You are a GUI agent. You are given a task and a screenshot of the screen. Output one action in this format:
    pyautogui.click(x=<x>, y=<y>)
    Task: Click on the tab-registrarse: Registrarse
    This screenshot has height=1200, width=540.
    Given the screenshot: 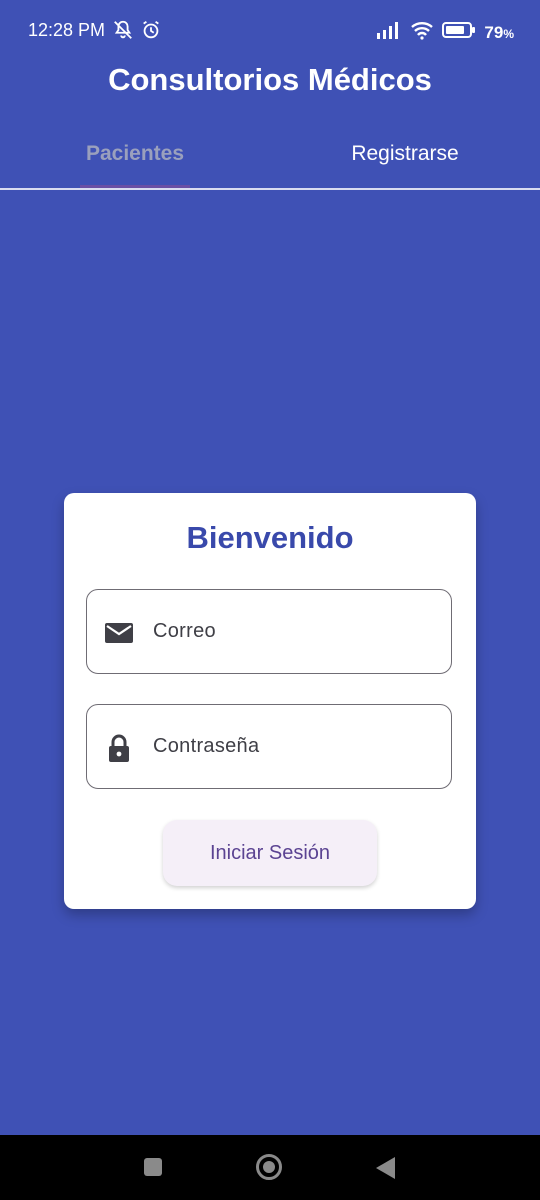 What is the action you would take?
    pyautogui.click(x=405, y=154)
    